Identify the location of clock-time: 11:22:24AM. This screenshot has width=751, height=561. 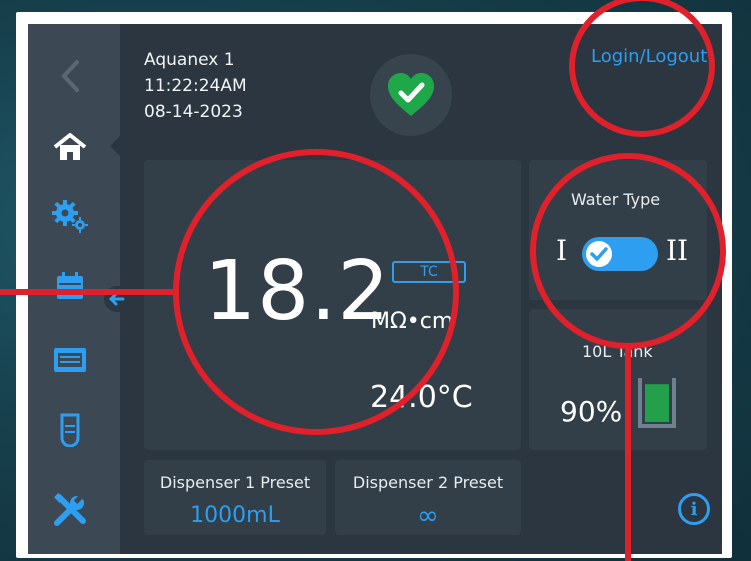
(195, 86).